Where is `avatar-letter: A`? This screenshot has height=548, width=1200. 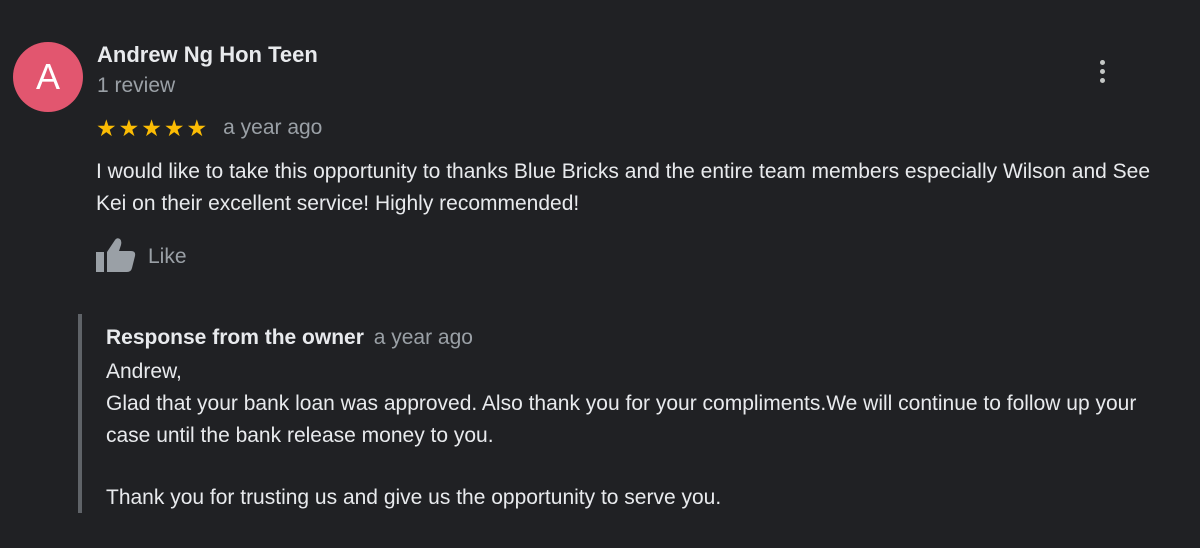
avatar-letter: A is located at coordinates (47, 76).